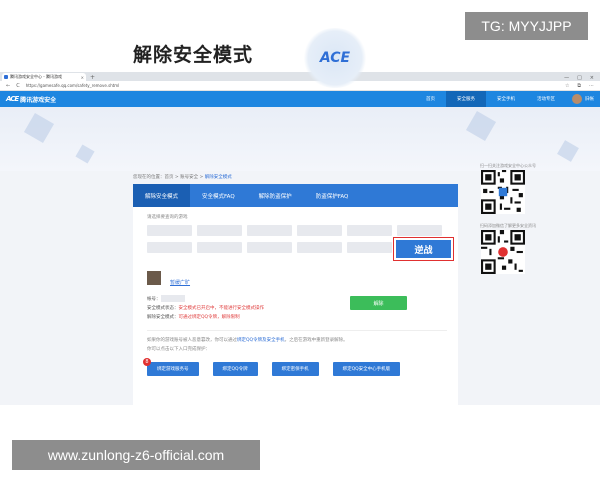 This screenshot has width=600, height=480. Describe the element at coordinates (566, 78) in the screenshot. I see `minimize-button: —` at that location.